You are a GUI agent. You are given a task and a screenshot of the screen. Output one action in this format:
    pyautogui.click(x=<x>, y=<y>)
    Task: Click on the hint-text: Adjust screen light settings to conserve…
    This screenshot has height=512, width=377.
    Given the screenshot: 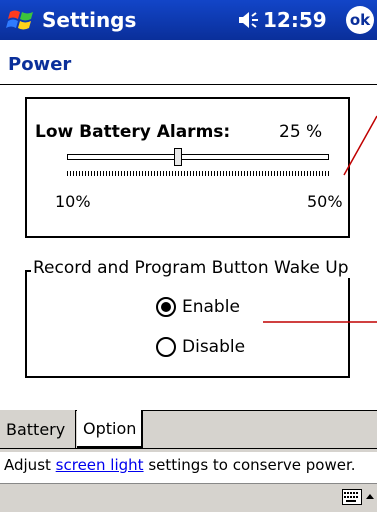 What is the action you would take?
    pyautogui.click(x=180, y=465)
    